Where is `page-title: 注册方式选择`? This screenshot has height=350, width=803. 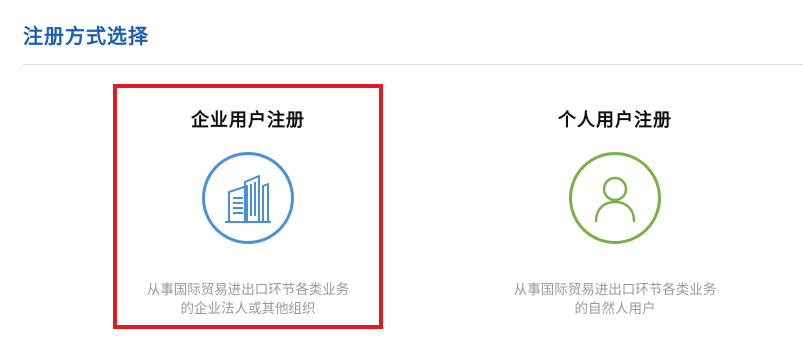 page-title: 注册方式选择 is located at coordinates (86, 36).